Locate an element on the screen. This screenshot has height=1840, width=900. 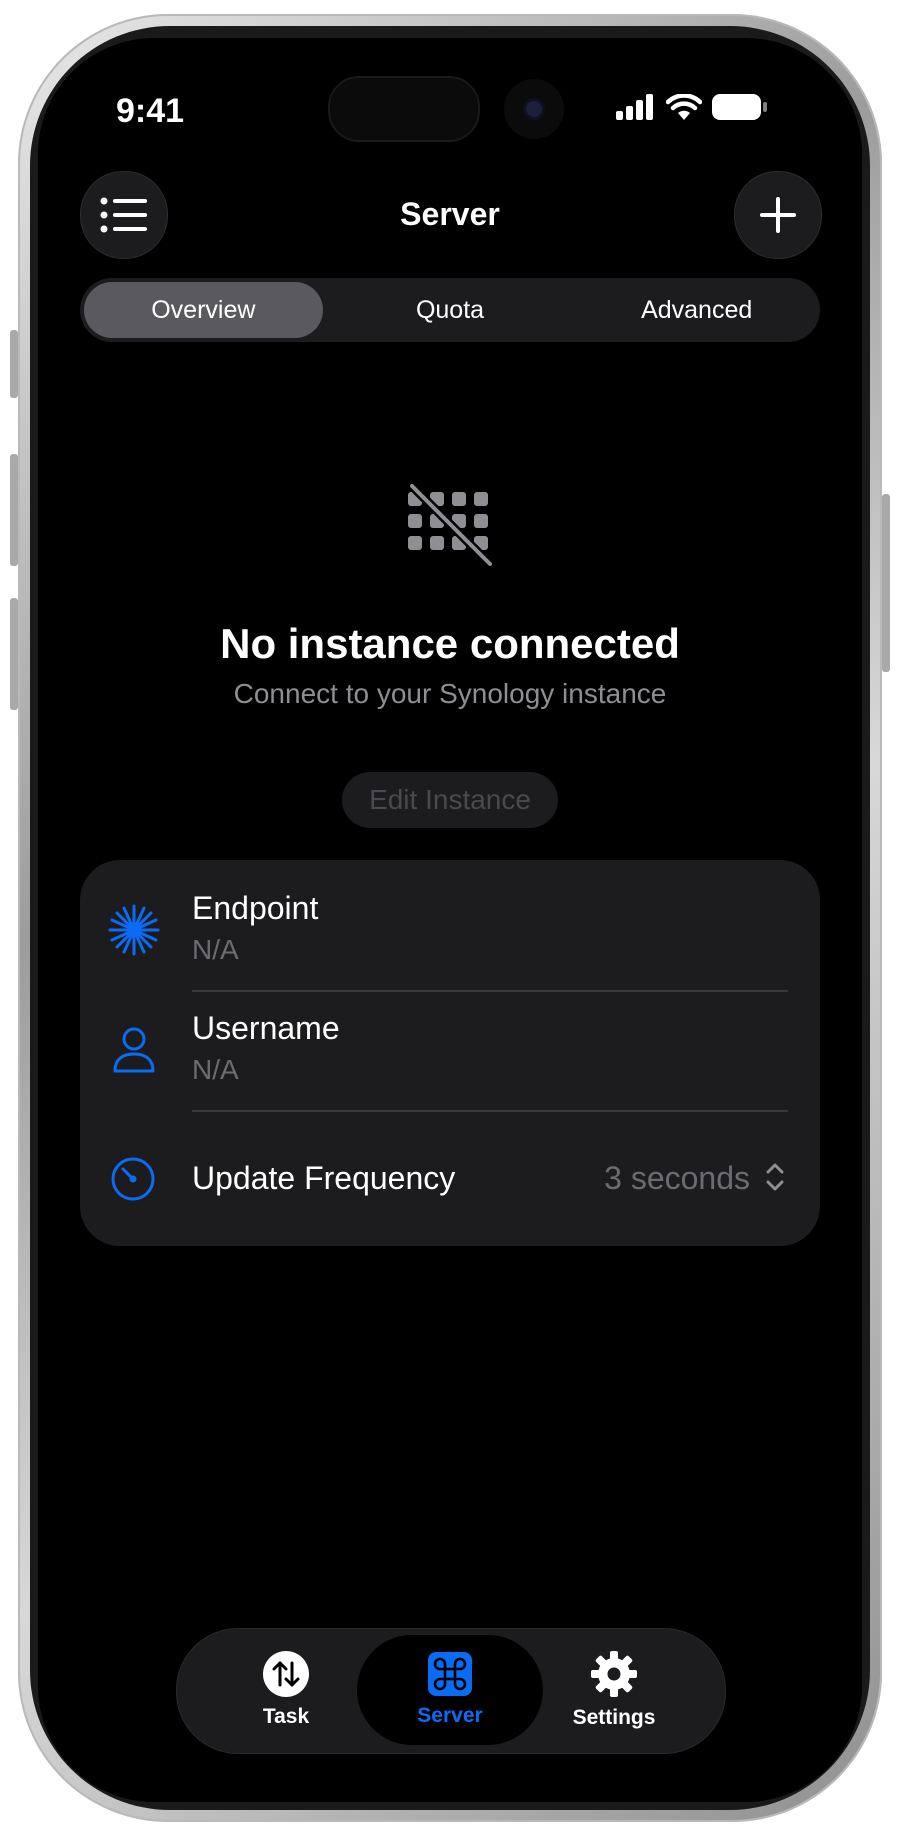
segment-overview: Overview is located at coordinates (203, 310).